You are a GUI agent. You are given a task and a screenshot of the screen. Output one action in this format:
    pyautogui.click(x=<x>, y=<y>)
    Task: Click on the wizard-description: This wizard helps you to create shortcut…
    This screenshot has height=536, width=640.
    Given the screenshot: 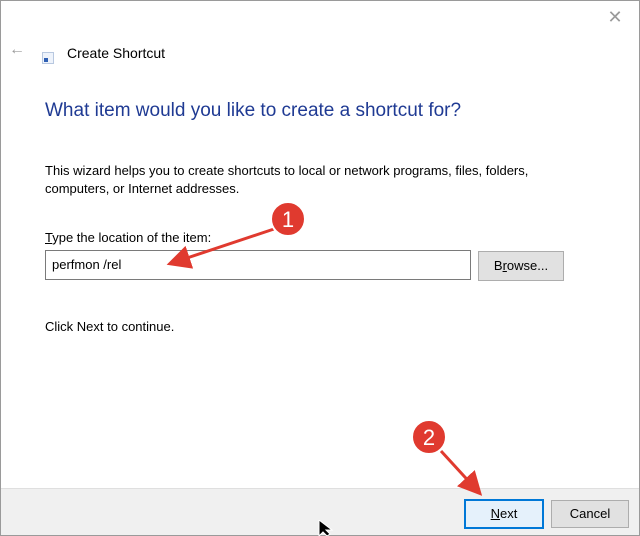 What is the action you would take?
    pyautogui.click(x=287, y=179)
    